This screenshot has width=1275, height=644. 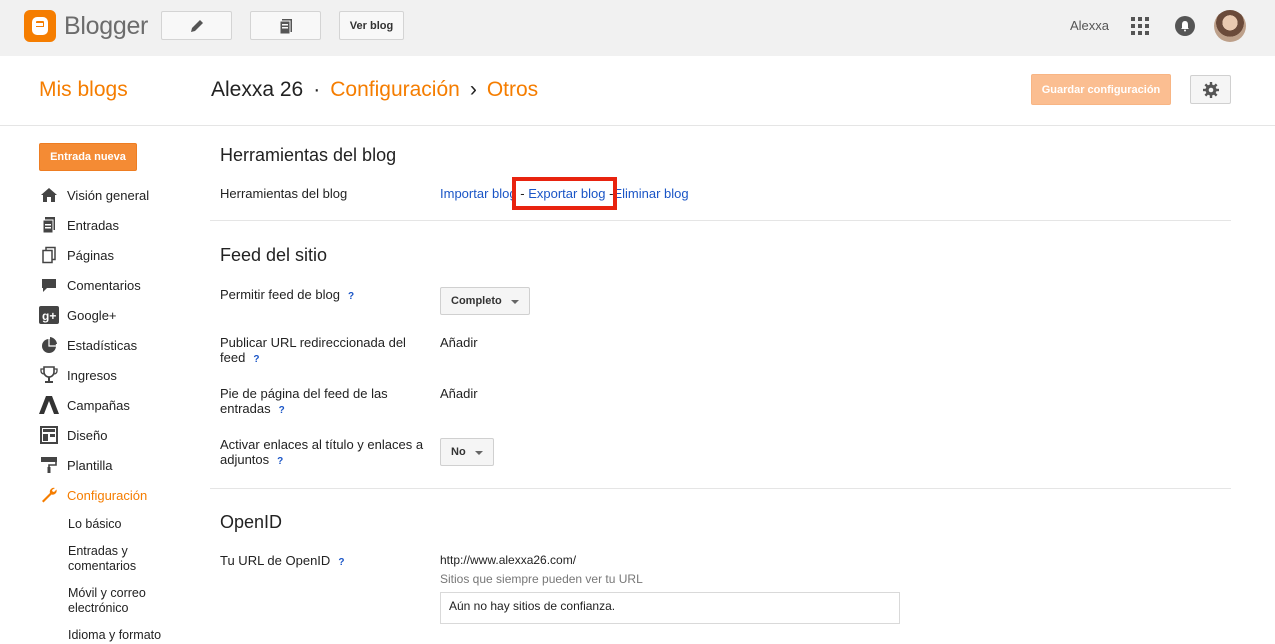 I want to click on settings-gear-button, so click(x=1210, y=89).